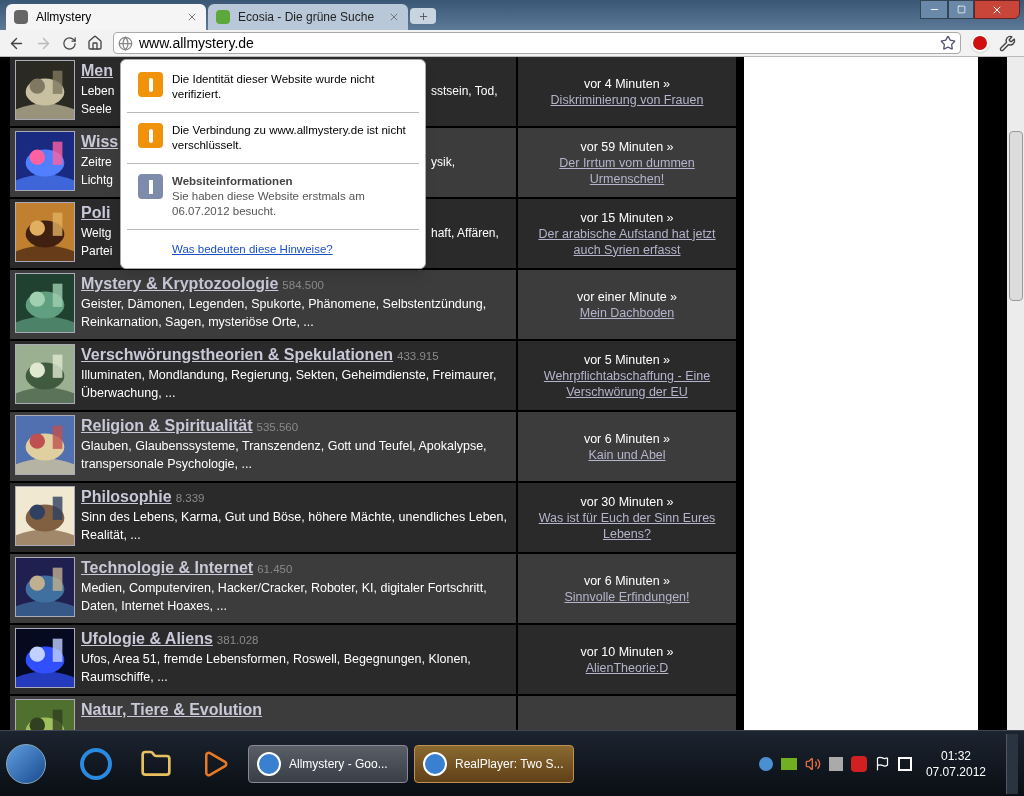 This screenshot has height=796, width=1024. What do you see at coordinates (233, 181) in the screenshot?
I see `info-title: Websiteinformationen` at bounding box center [233, 181].